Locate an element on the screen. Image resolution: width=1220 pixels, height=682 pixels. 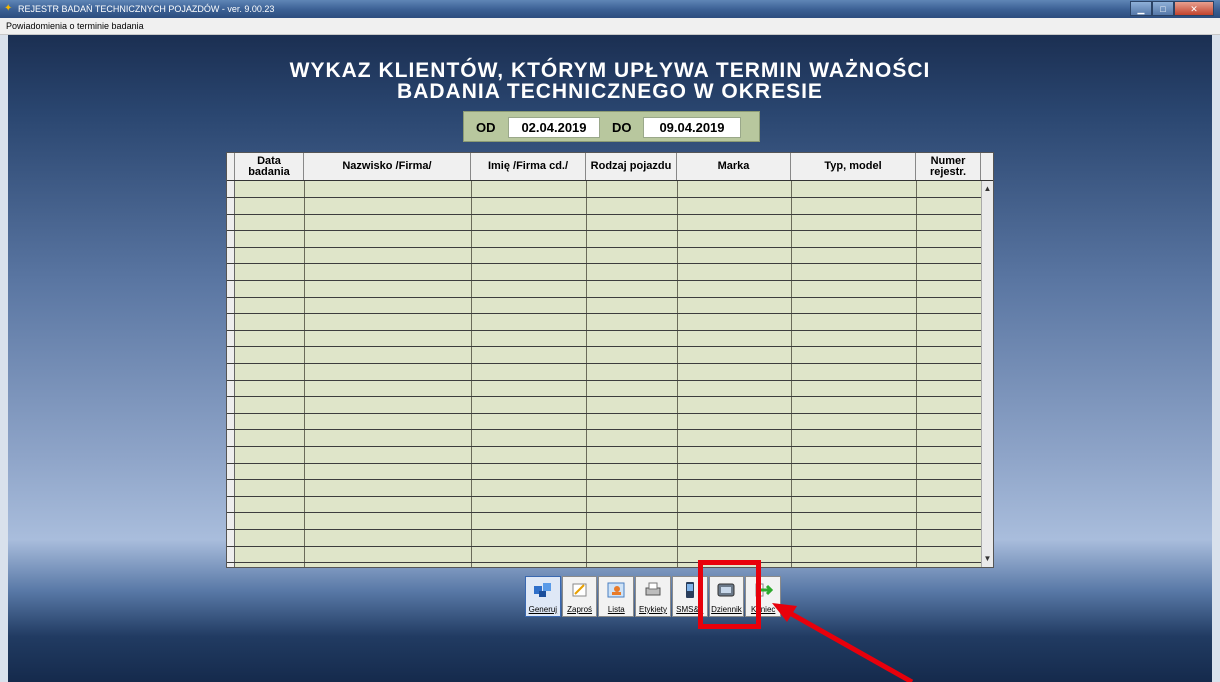
menu-bar: Powiadomienia o terminie badania is located at coordinates (610, 26).